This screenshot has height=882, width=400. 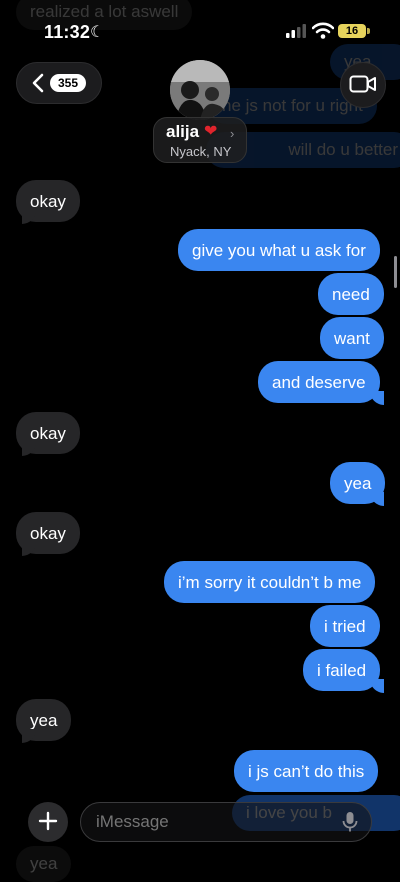 I want to click on microphone-icon, so click(x=350, y=822).